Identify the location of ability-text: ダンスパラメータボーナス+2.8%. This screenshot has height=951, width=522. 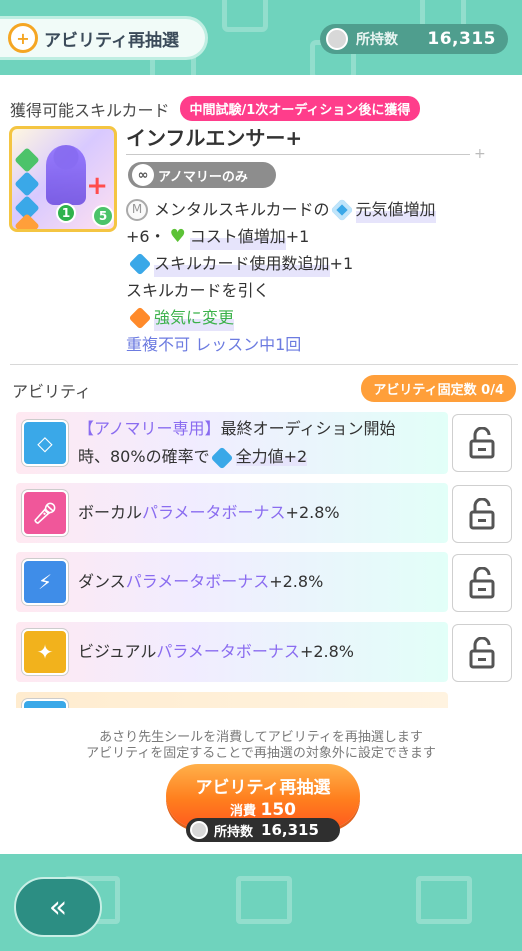
(200, 582).